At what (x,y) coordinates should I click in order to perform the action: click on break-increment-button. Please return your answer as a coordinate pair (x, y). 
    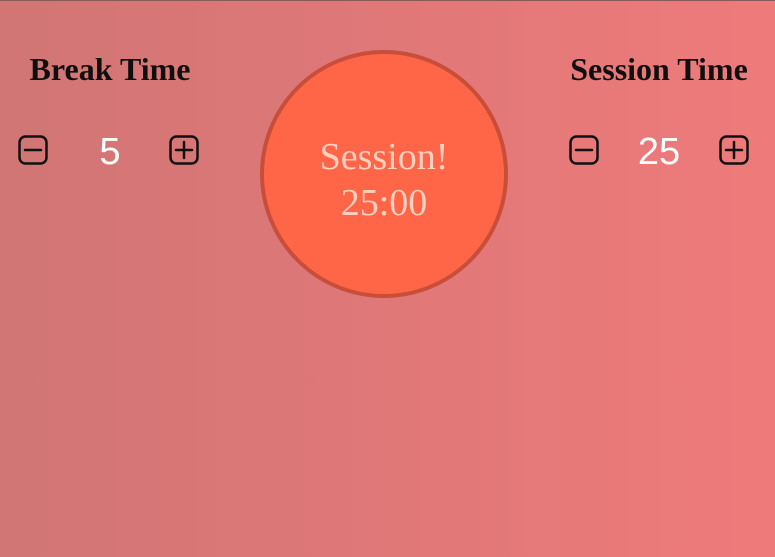
    Looking at the image, I should click on (184, 150).